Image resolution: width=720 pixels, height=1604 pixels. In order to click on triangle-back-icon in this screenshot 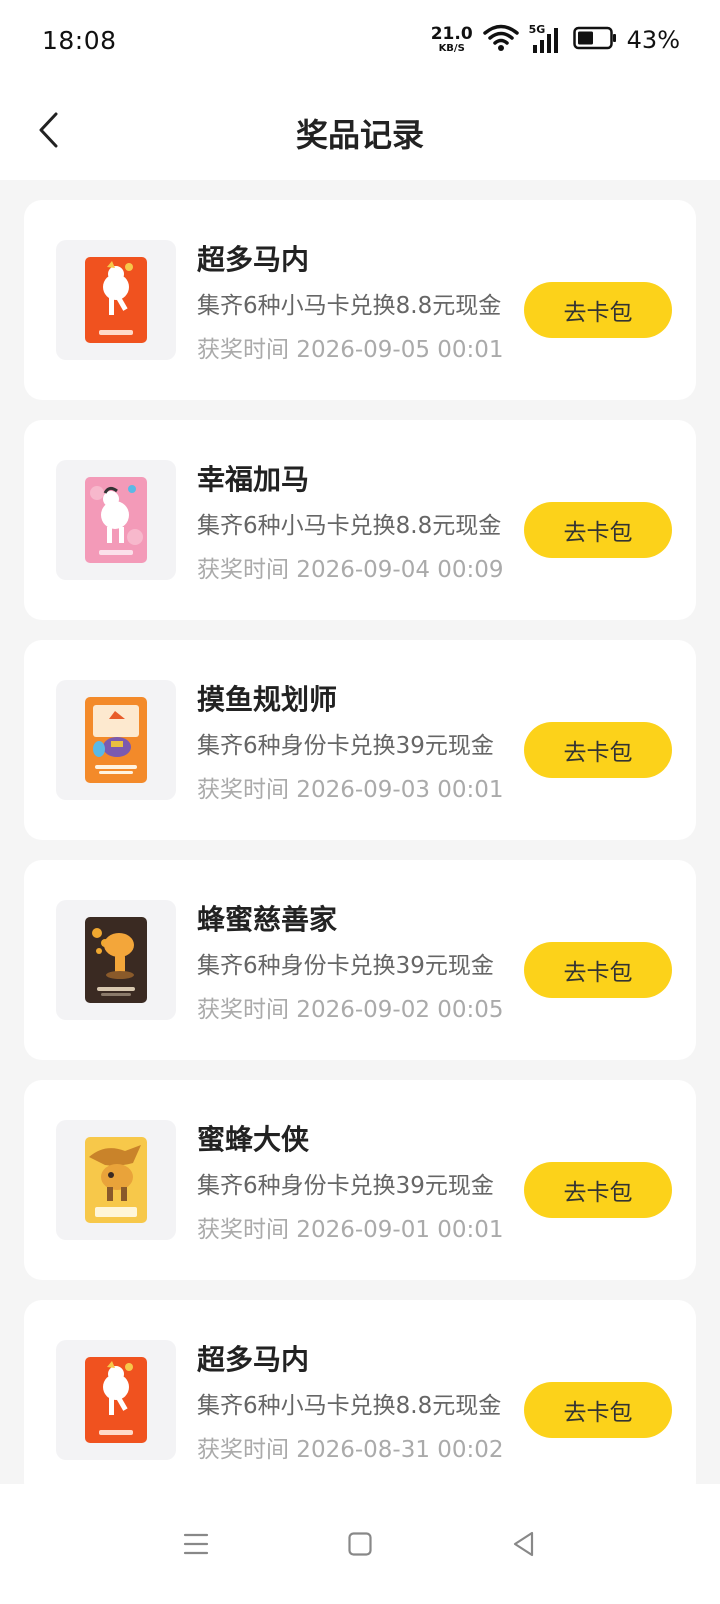, I will do `click(523, 1544)`.